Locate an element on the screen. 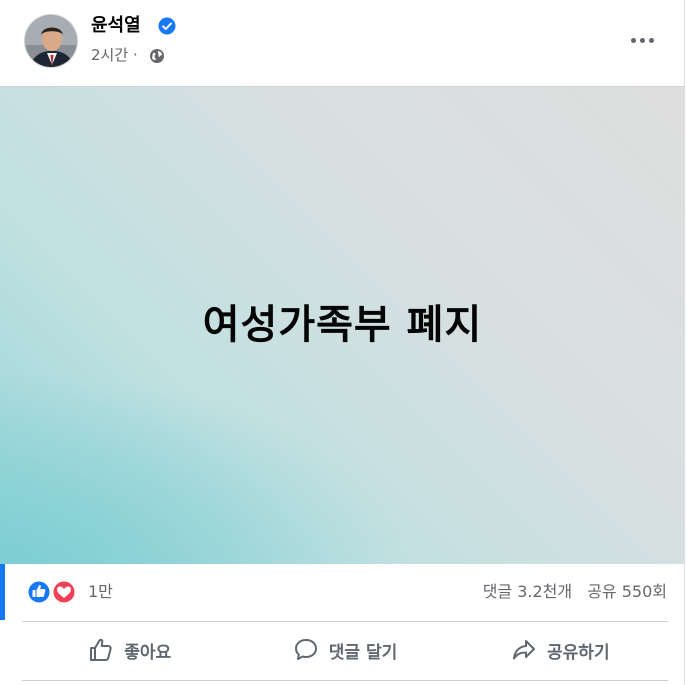 Image resolution: width=687 pixels, height=685 pixels. globe-icon is located at coordinates (157, 56).